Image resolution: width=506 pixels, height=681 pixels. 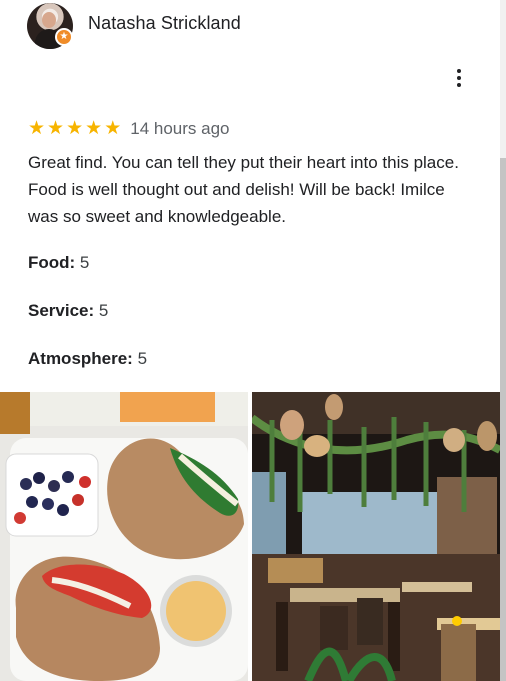 What do you see at coordinates (101, 310) in the screenshot?
I see `service-value: 5` at bounding box center [101, 310].